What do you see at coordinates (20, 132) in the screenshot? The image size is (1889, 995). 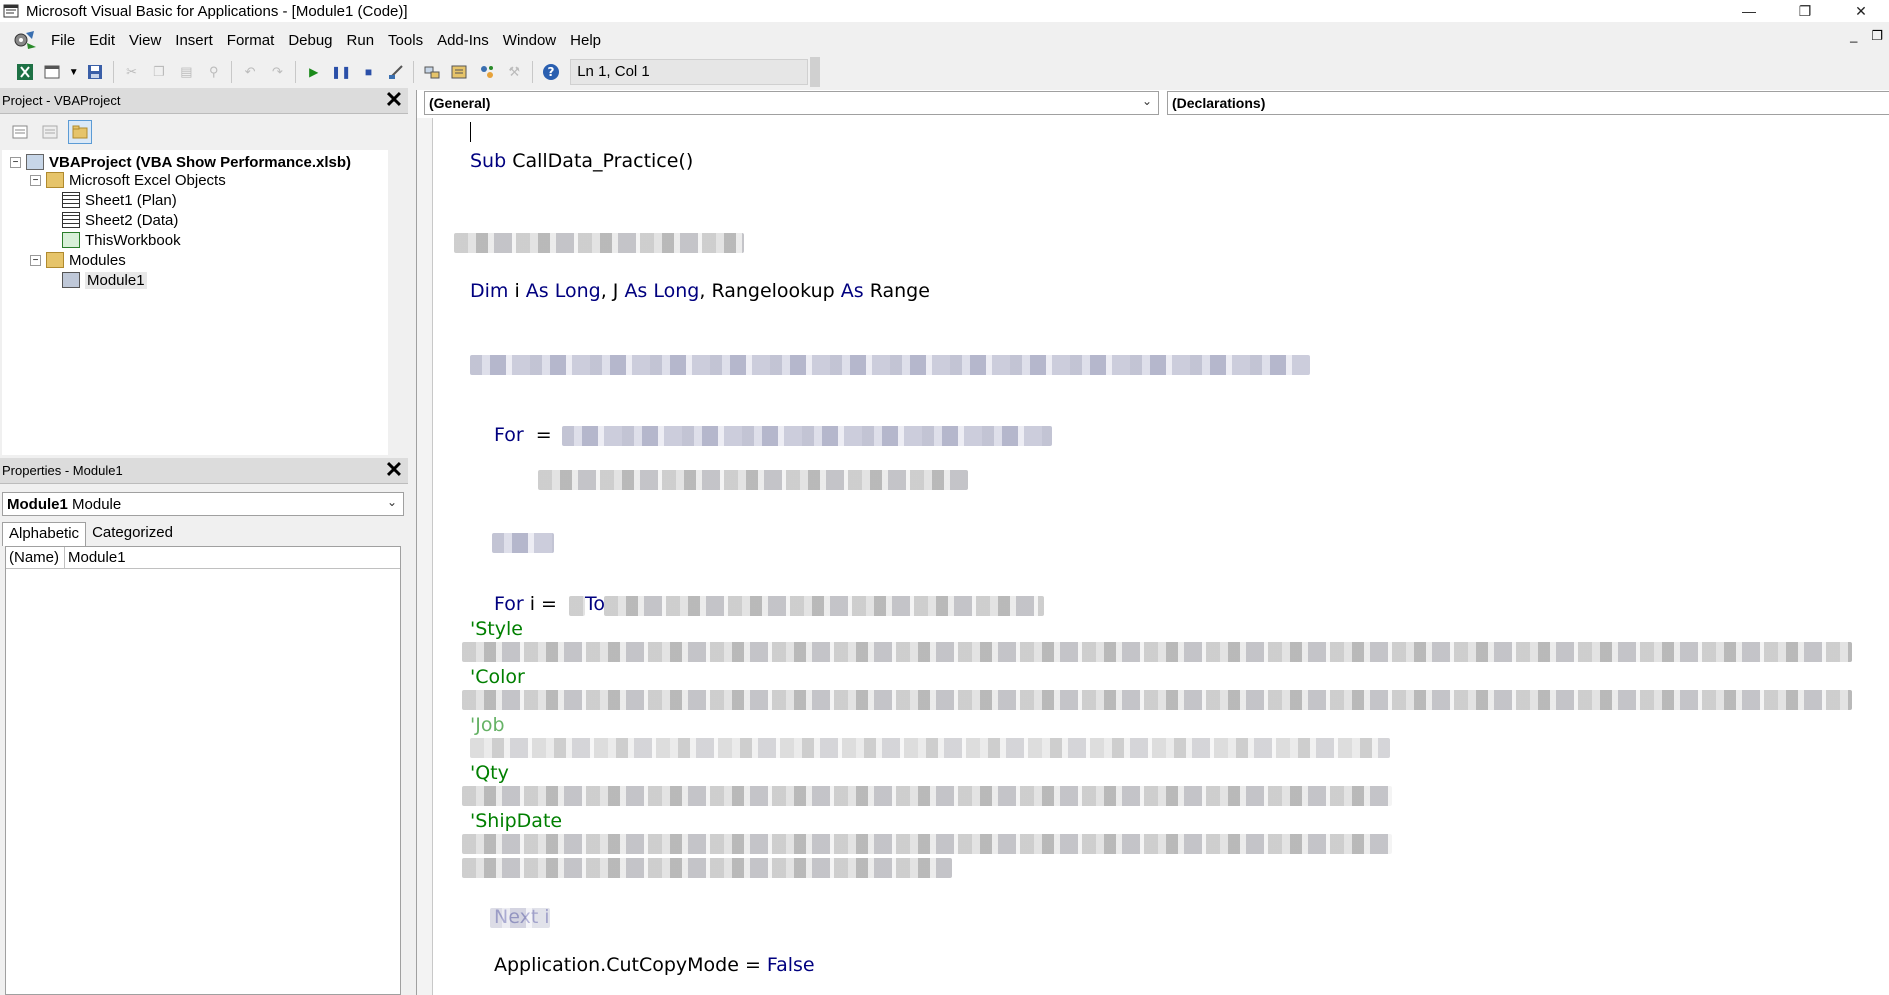 I see `view-code-icon` at bounding box center [20, 132].